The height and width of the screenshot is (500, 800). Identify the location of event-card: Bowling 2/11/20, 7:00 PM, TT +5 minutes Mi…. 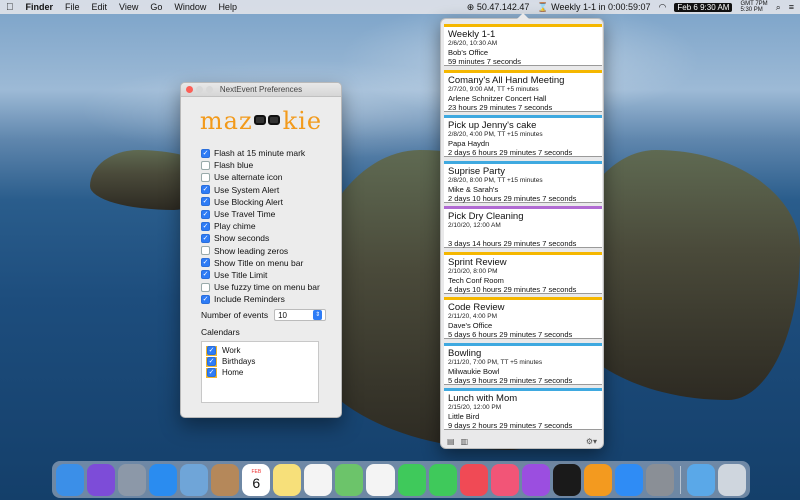
(523, 363).